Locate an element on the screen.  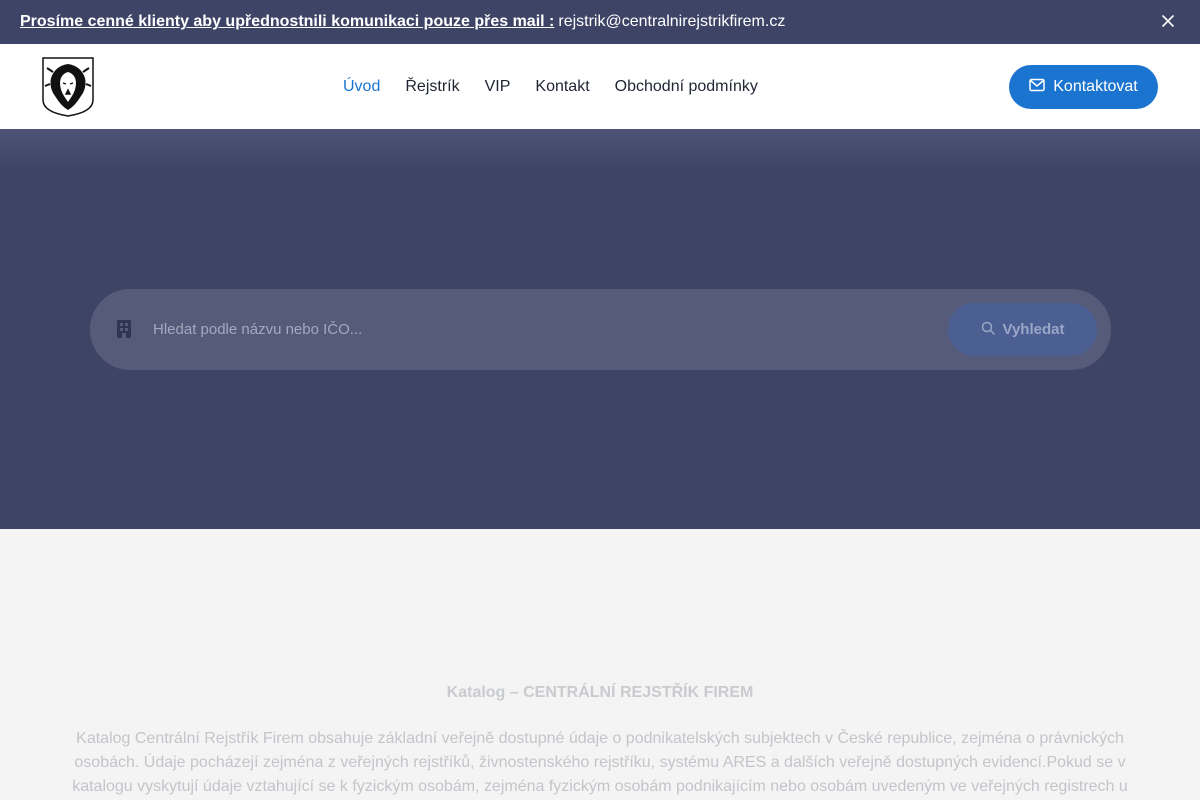
nav-item-uvod: Úvod is located at coordinates (361, 87).